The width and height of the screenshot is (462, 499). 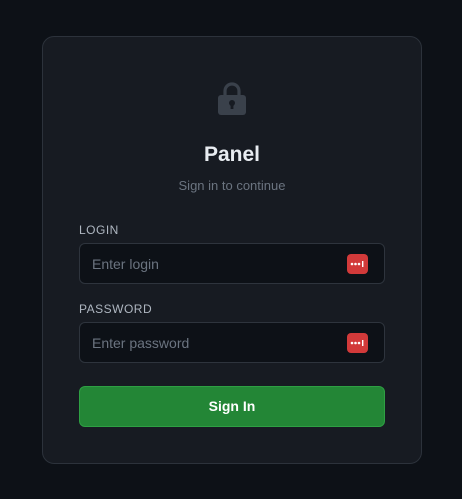 I want to click on page-title: Panel, so click(x=232, y=154).